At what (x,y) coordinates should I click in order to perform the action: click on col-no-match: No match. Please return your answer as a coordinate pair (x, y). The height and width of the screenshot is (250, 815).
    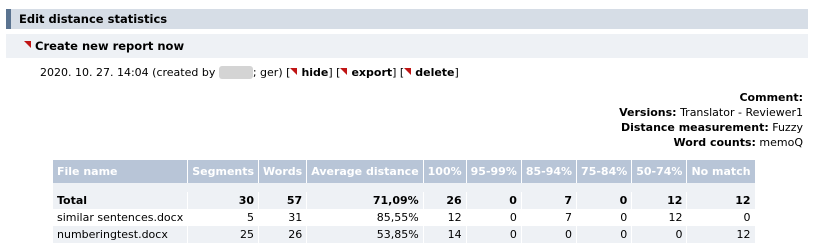
    Looking at the image, I should click on (721, 171).